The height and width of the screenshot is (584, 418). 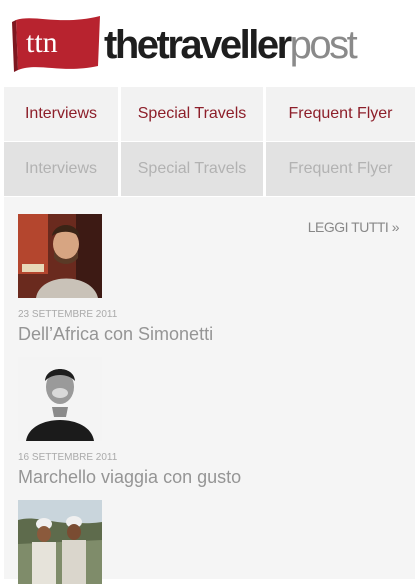 What do you see at coordinates (192, 169) in the screenshot?
I see `subnav-tab-special-travels: Special Travels` at bounding box center [192, 169].